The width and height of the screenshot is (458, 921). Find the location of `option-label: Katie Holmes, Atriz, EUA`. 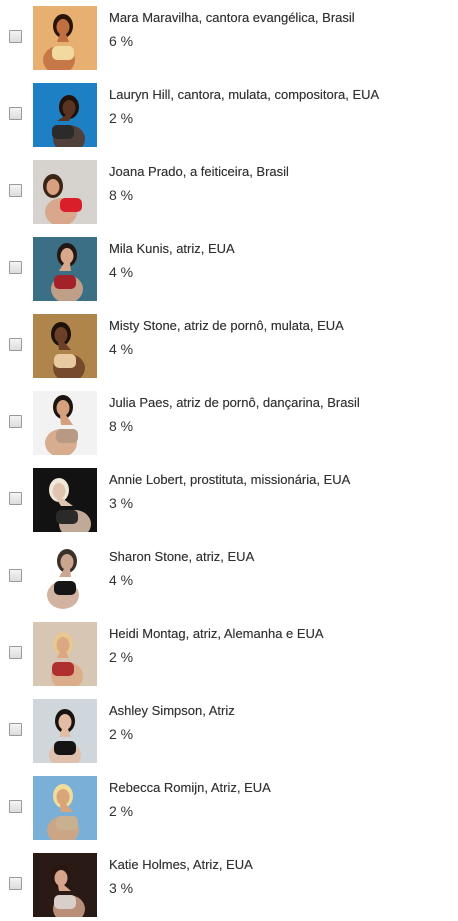

option-label: Katie Holmes, Atriz, EUA is located at coordinates (181, 864).